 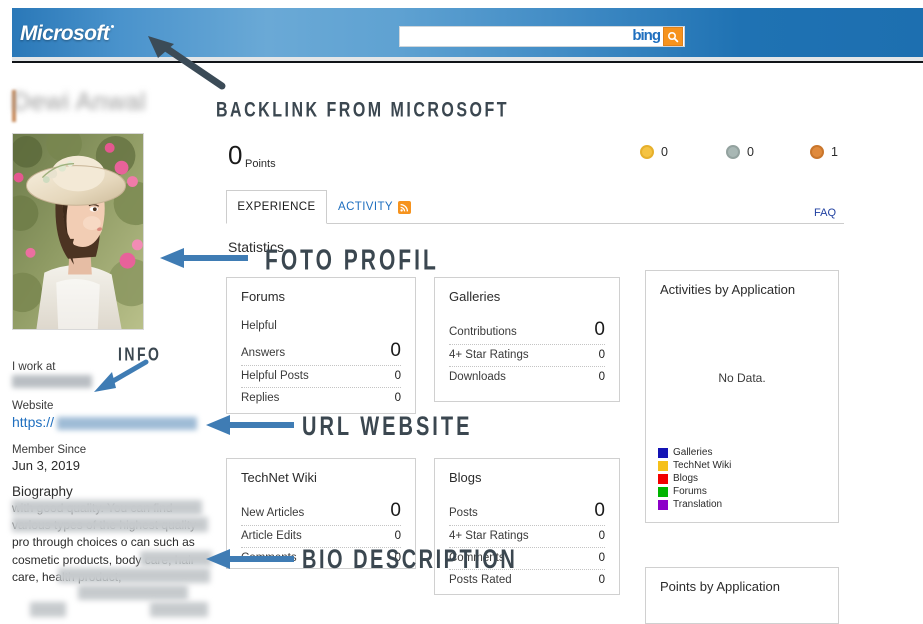 What do you see at coordinates (516, 36) in the screenshot?
I see `search-input` at bounding box center [516, 36].